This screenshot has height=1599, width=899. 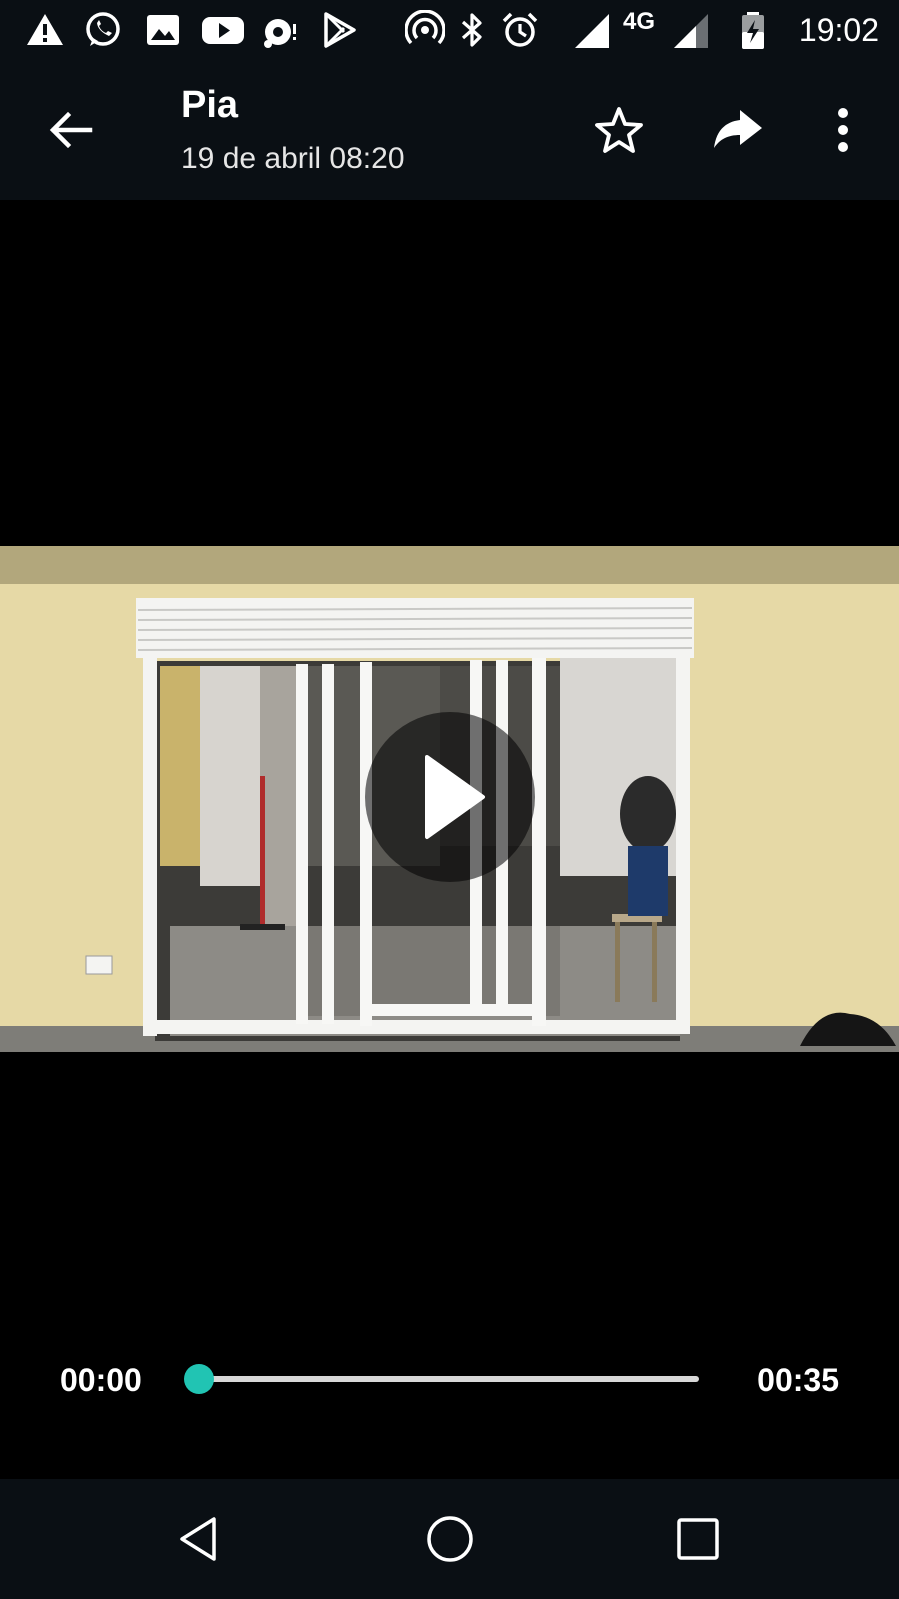 I want to click on nav-back-icon, so click(x=198, y=1539).